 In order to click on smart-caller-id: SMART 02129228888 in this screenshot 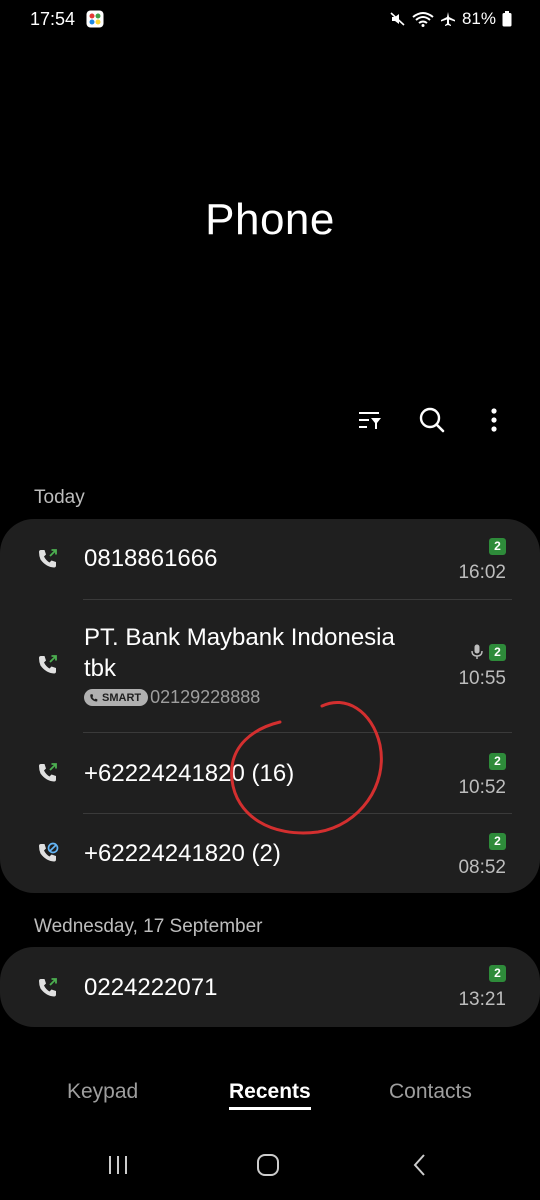, I will do `click(172, 697)`.